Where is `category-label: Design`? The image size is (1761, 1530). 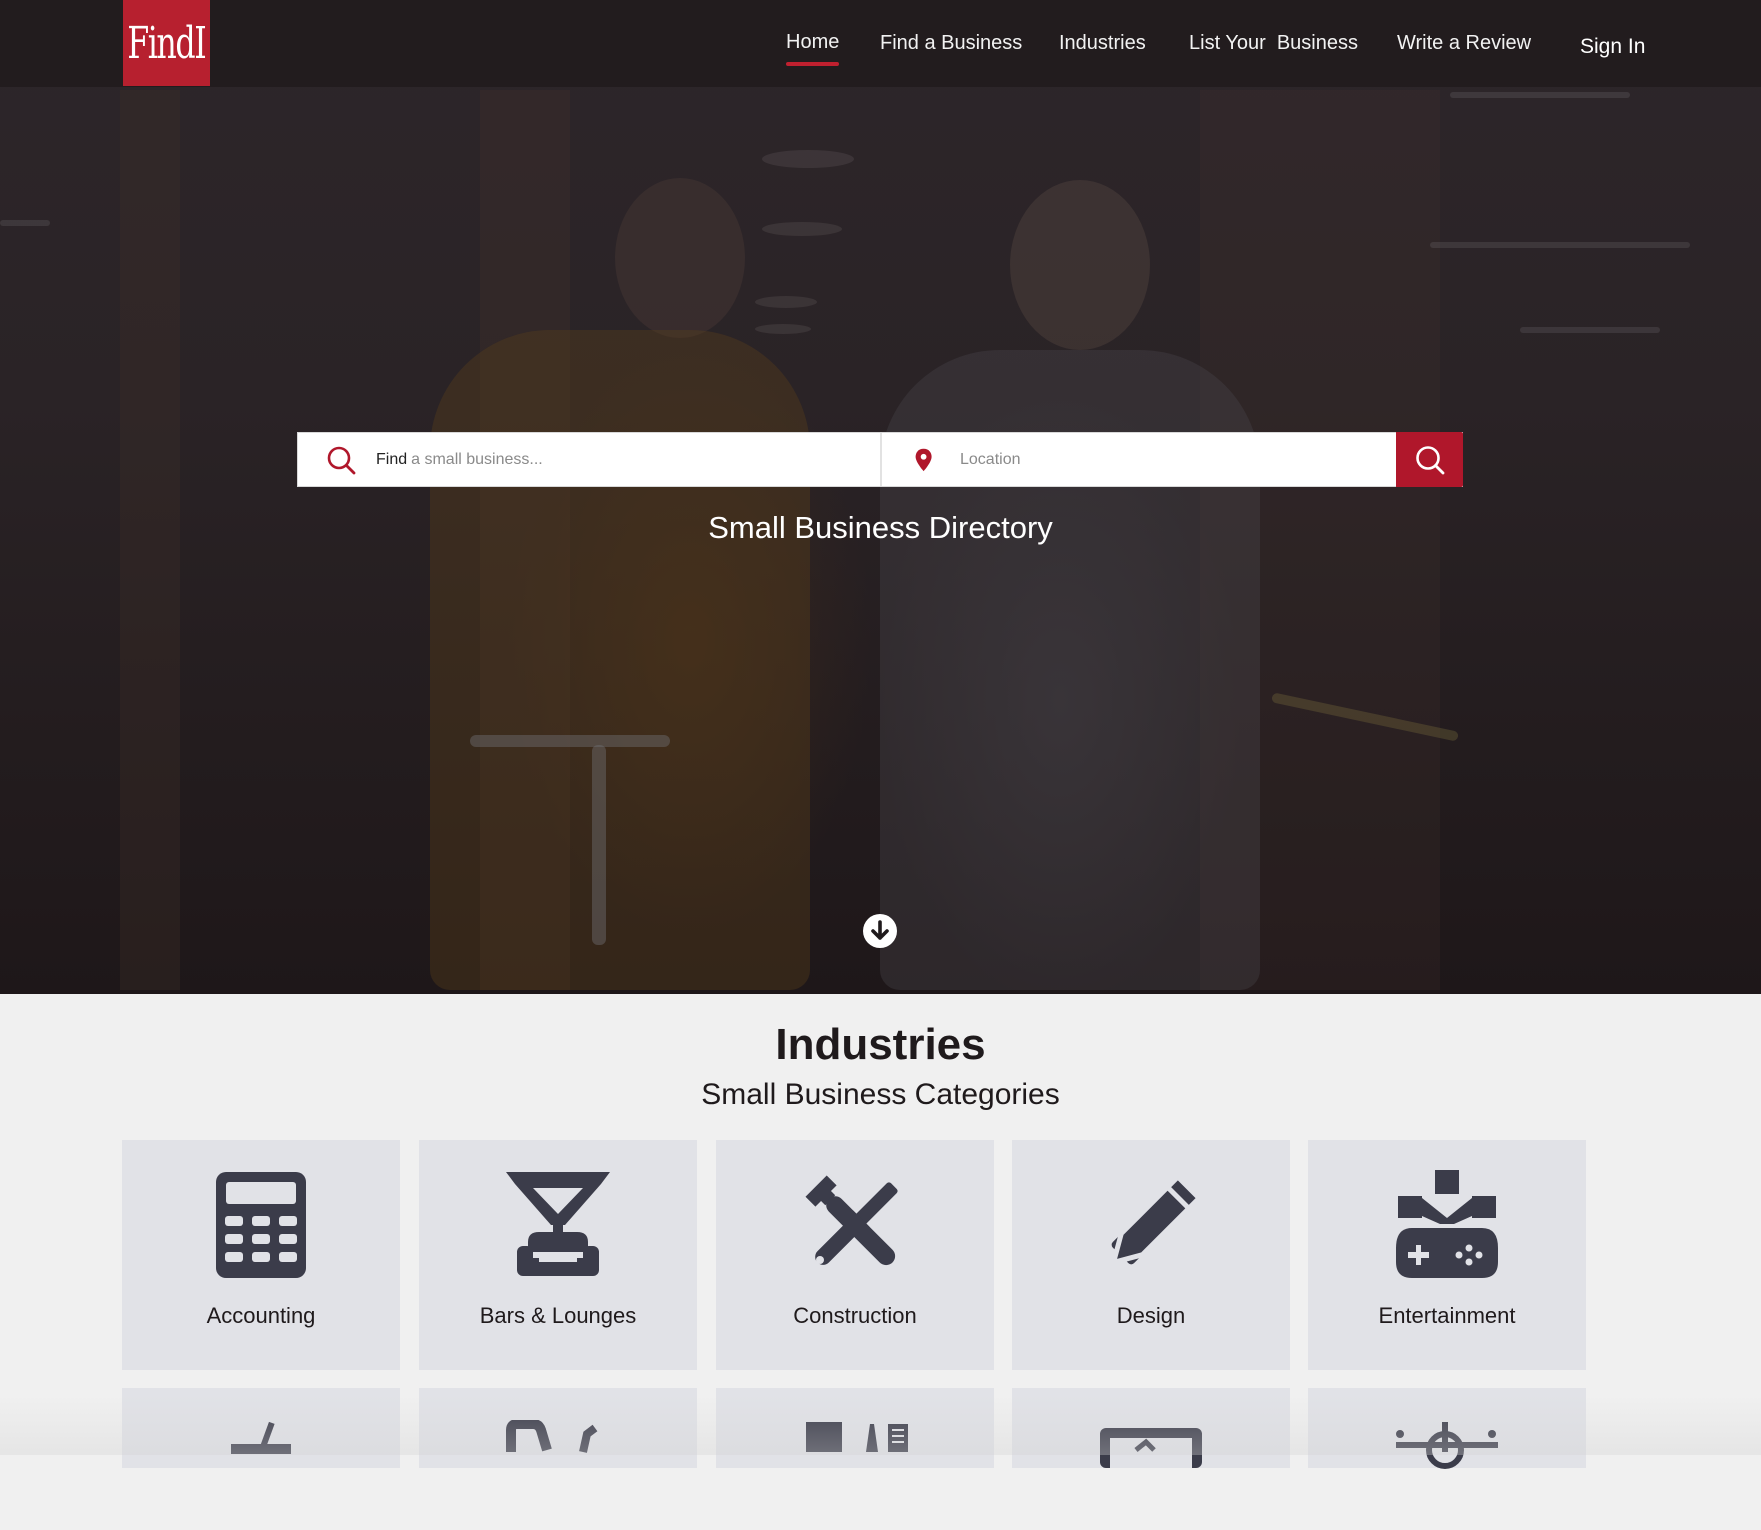 category-label: Design is located at coordinates (1151, 1315).